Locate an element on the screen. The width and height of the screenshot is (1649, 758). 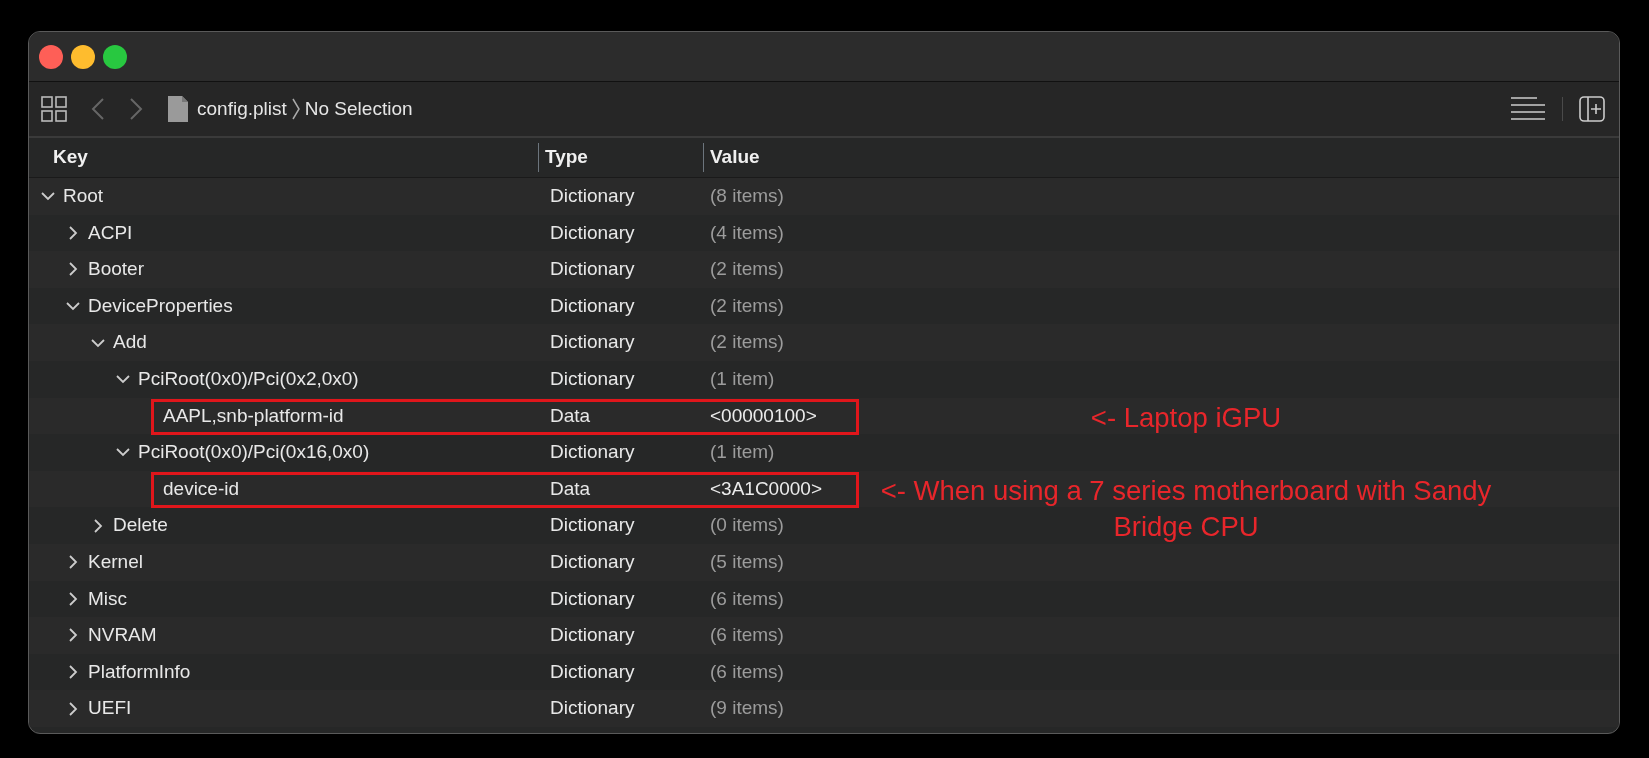
annotation-text: <- Laptop iGPU is located at coordinates (1186, 417).